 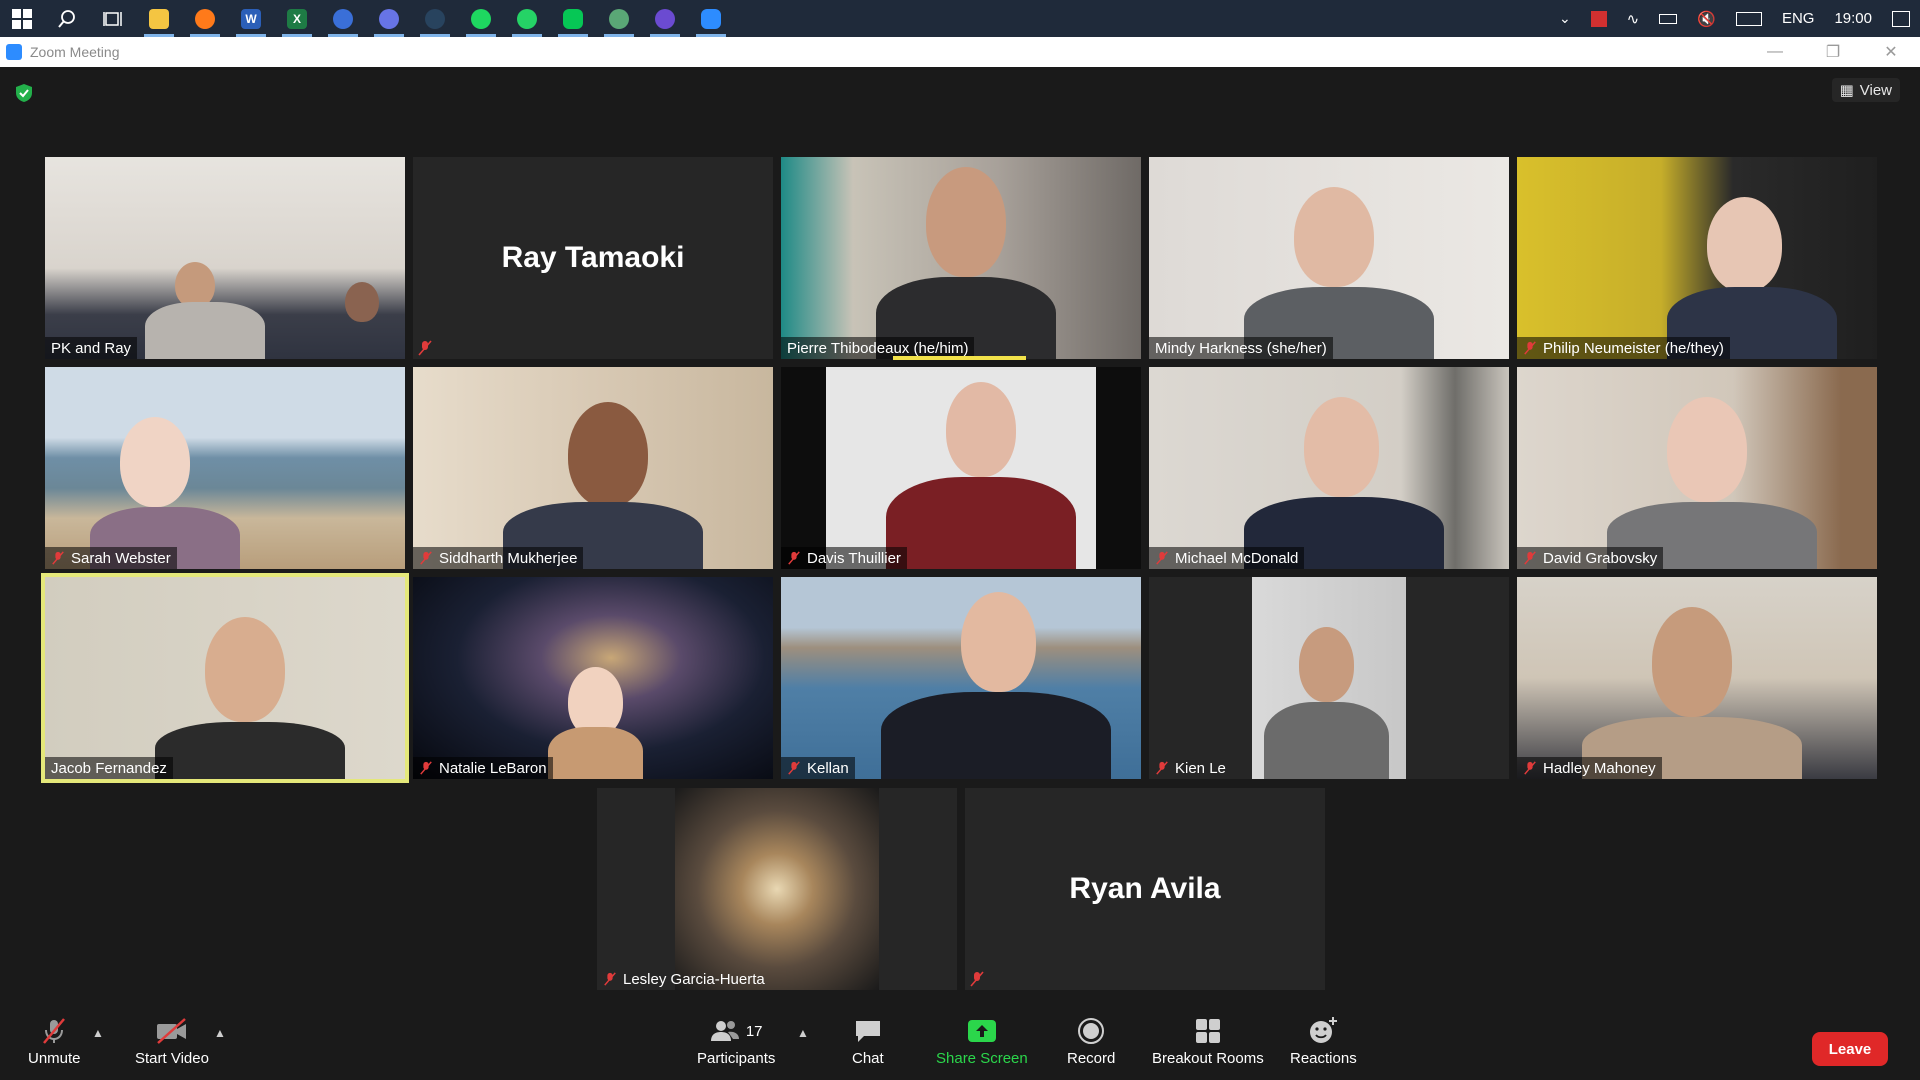 What do you see at coordinates (1091, 1031) in the screenshot?
I see `record-icon` at bounding box center [1091, 1031].